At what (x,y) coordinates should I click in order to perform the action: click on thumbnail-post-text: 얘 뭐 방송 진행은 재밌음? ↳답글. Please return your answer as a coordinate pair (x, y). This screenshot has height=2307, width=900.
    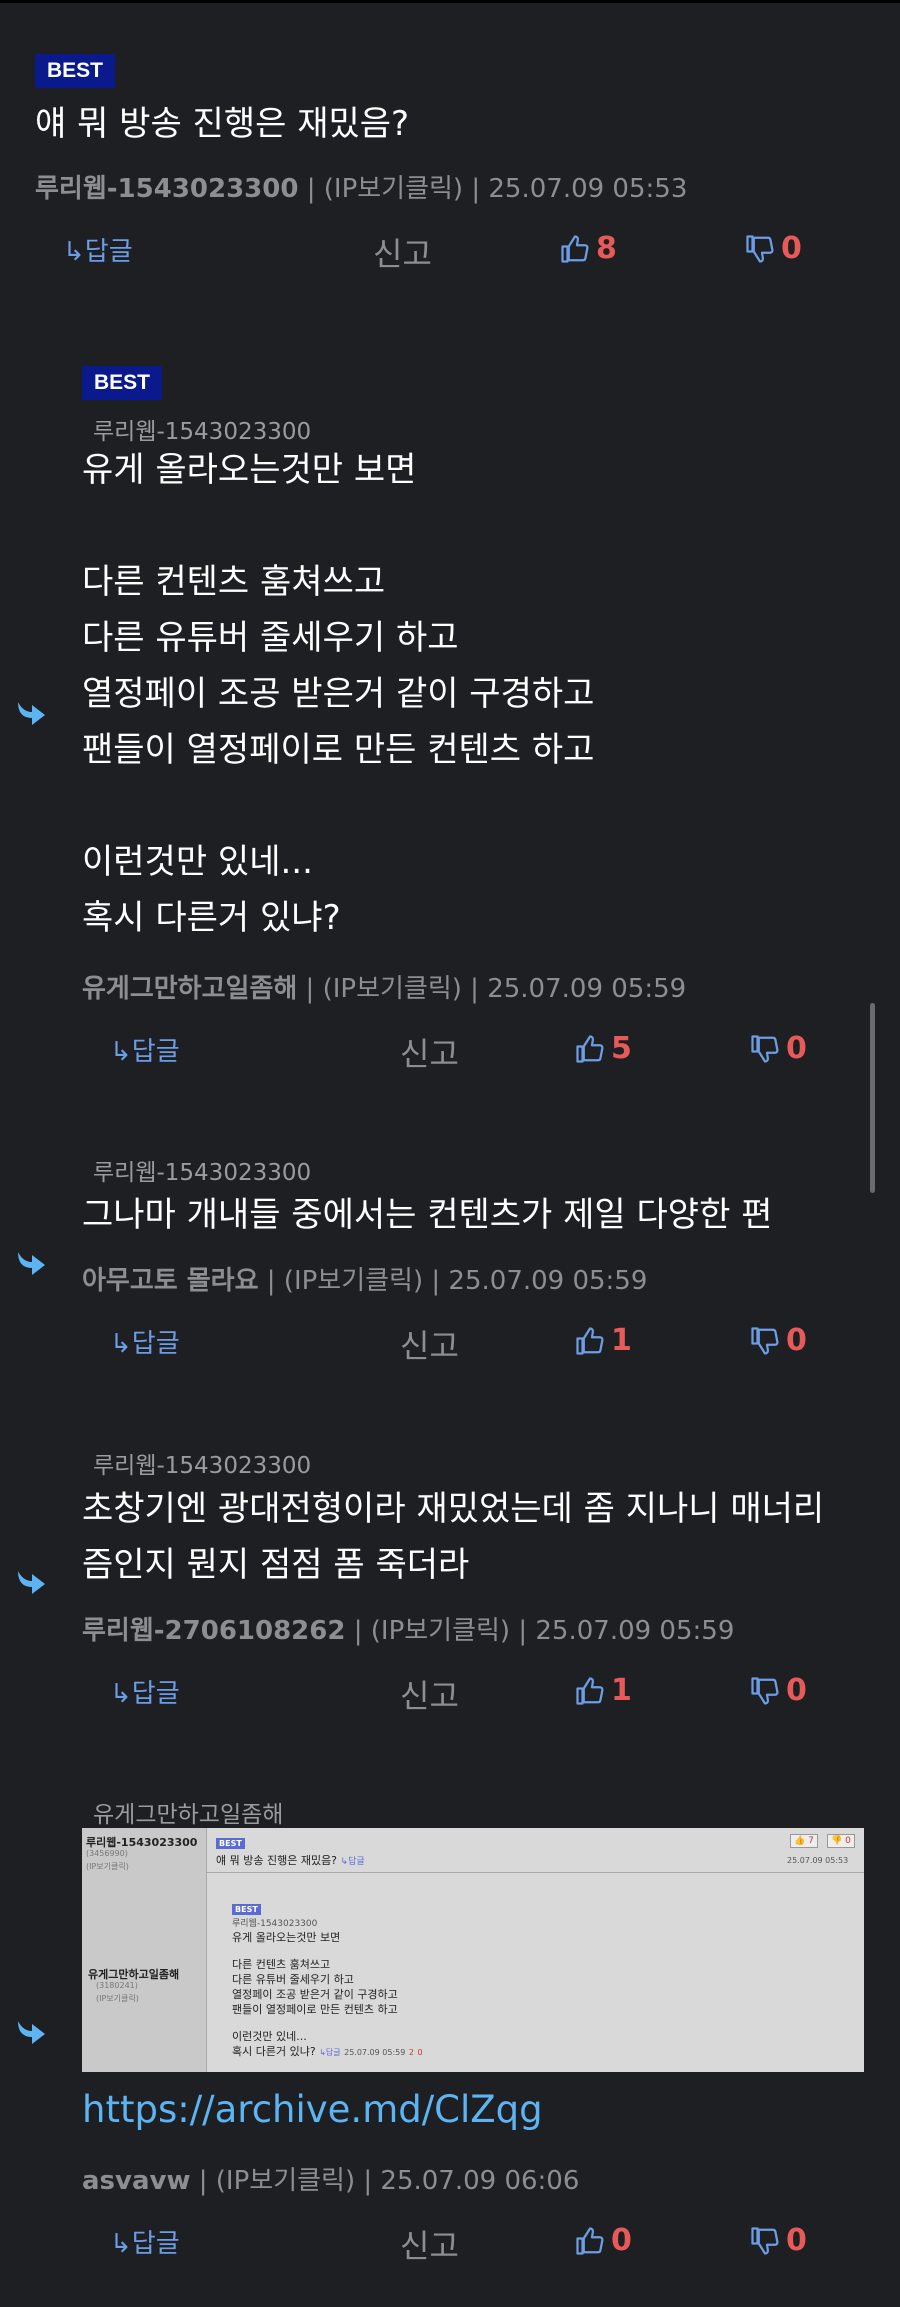
    Looking at the image, I should click on (290, 1860).